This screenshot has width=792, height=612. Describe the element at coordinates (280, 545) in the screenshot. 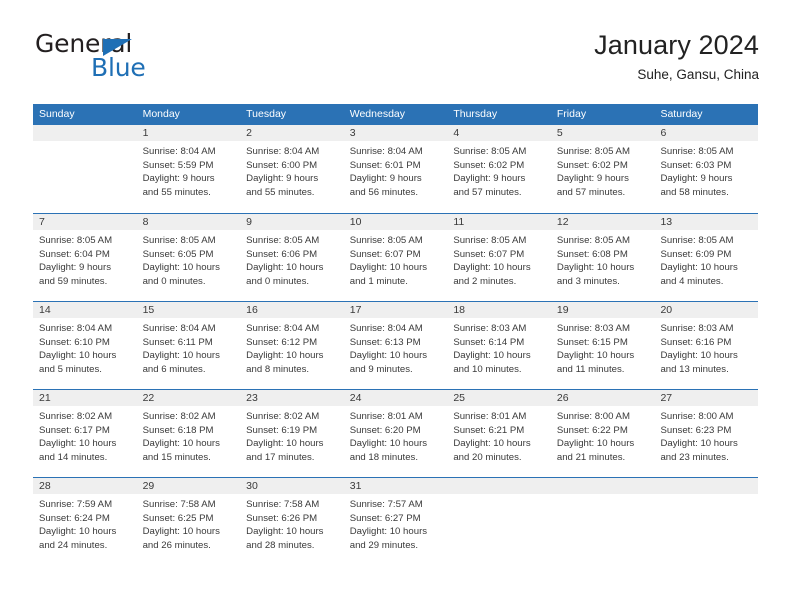

I see `daylight-text-line2: and 28 minutes.` at that location.